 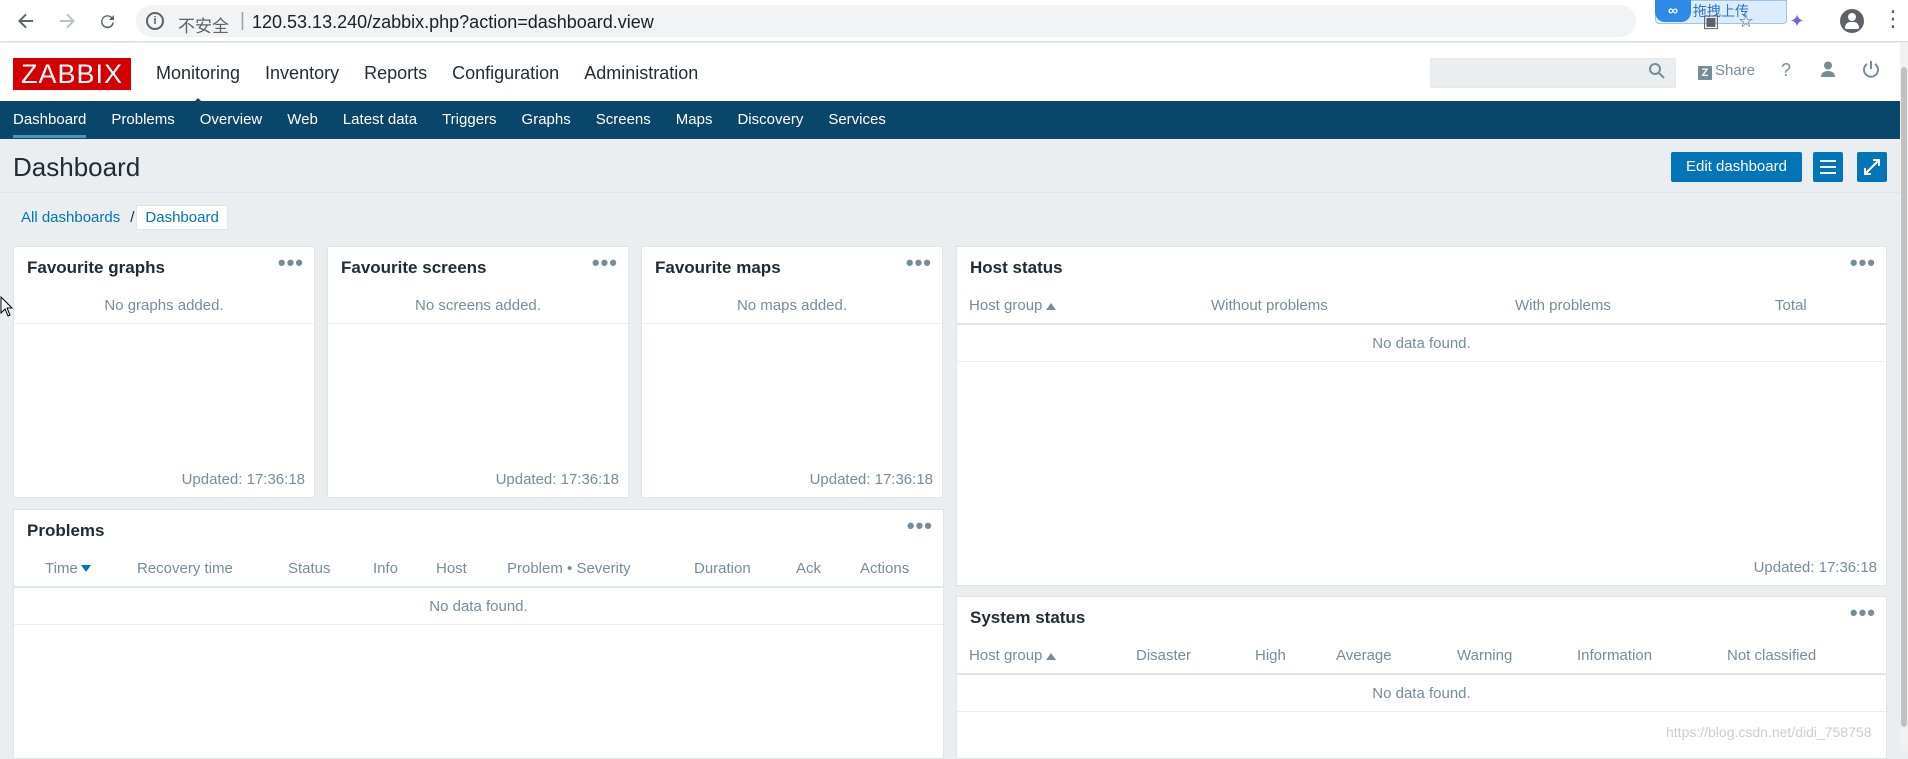 I want to click on extension-icon: ✦, so click(x=1797, y=21).